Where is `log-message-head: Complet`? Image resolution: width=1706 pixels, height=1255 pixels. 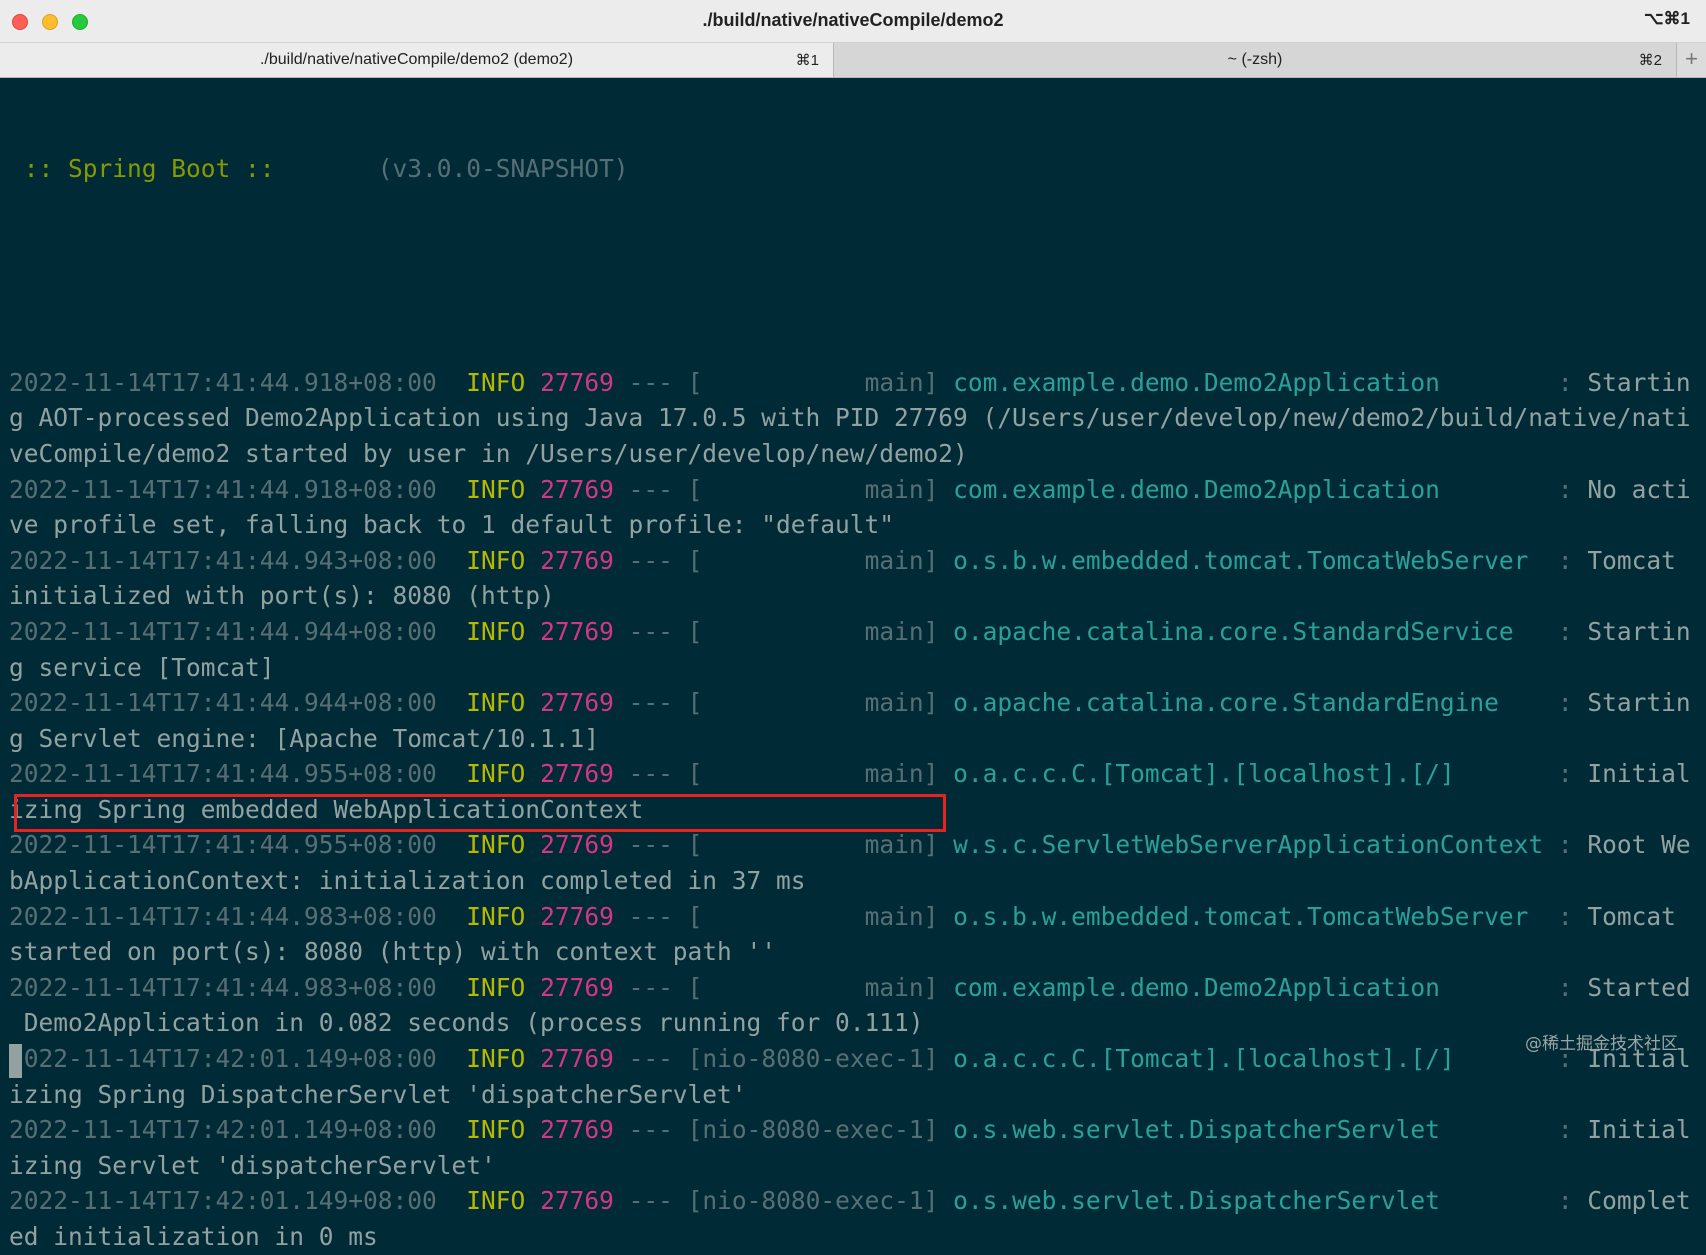 log-message-head: Complet is located at coordinates (1639, 1201).